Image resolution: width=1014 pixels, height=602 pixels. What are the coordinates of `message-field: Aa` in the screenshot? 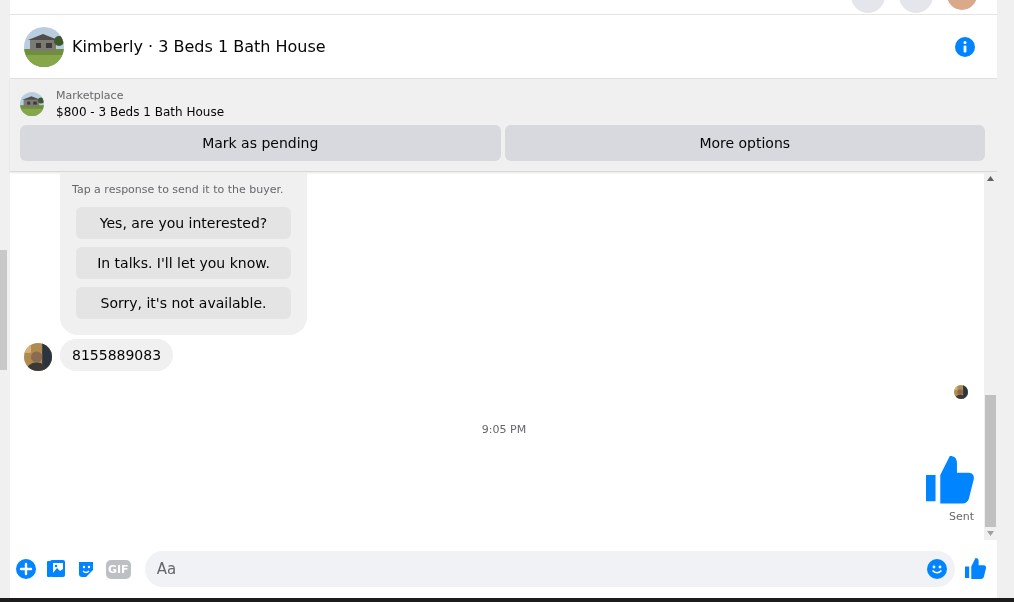 It's located at (549, 569).